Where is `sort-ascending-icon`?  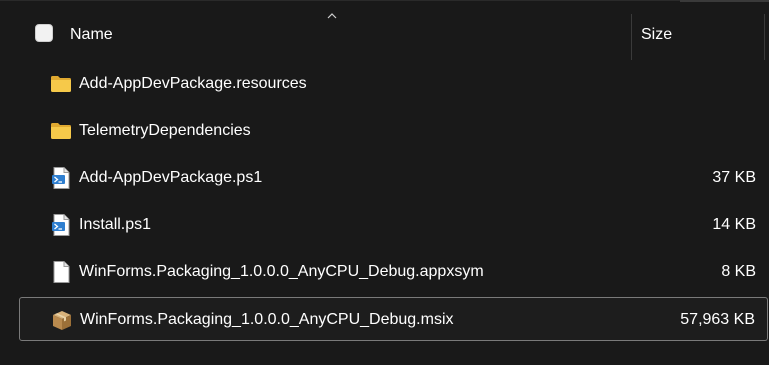 sort-ascending-icon is located at coordinates (332, 16).